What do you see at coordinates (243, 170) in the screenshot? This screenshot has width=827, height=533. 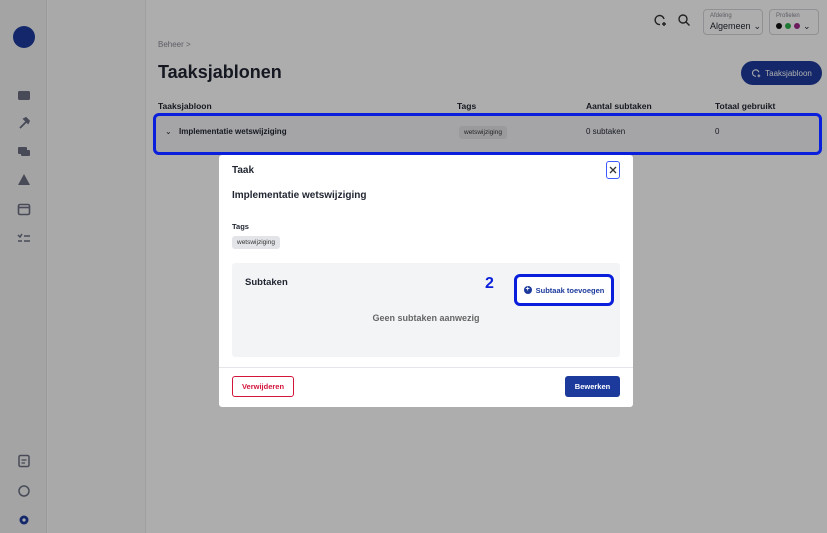 I see `modal-title: Taak` at bounding box center [243, 170].